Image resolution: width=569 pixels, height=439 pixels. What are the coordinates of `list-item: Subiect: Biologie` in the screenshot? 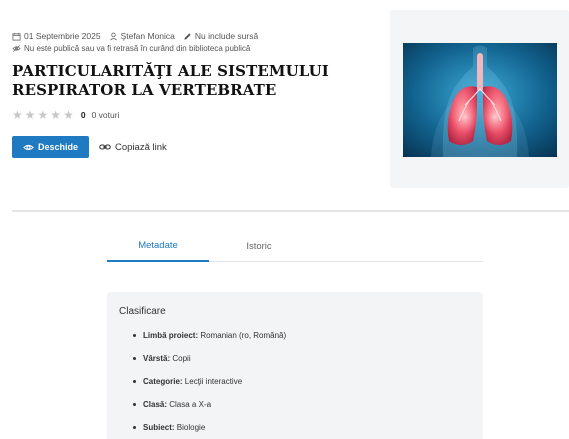 It's located at (302, 427).